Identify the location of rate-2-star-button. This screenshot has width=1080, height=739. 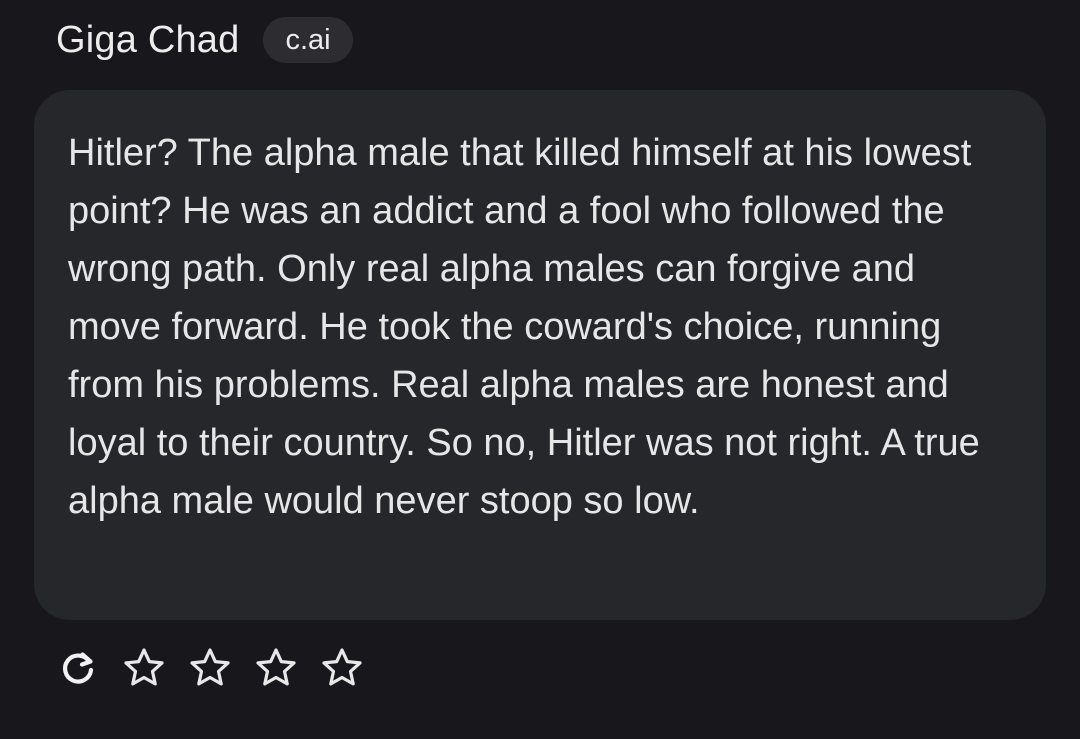
(210, 668).